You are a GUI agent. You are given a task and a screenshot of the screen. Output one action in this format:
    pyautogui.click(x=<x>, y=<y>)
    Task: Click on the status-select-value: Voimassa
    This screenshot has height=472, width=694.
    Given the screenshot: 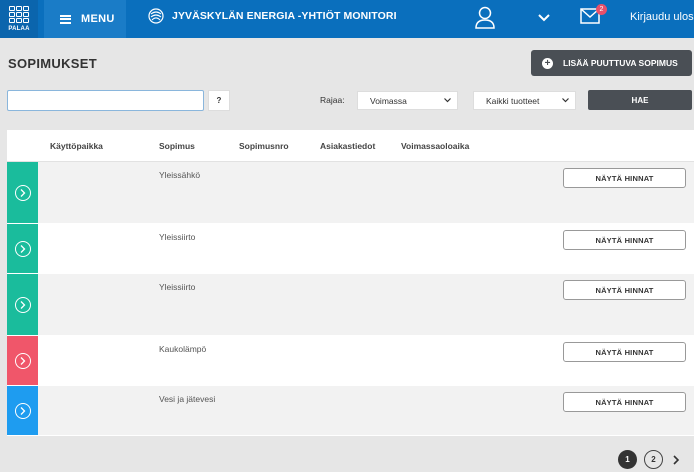 What is the action you would take?
    pyautogui.click(x=388, y=100)
    